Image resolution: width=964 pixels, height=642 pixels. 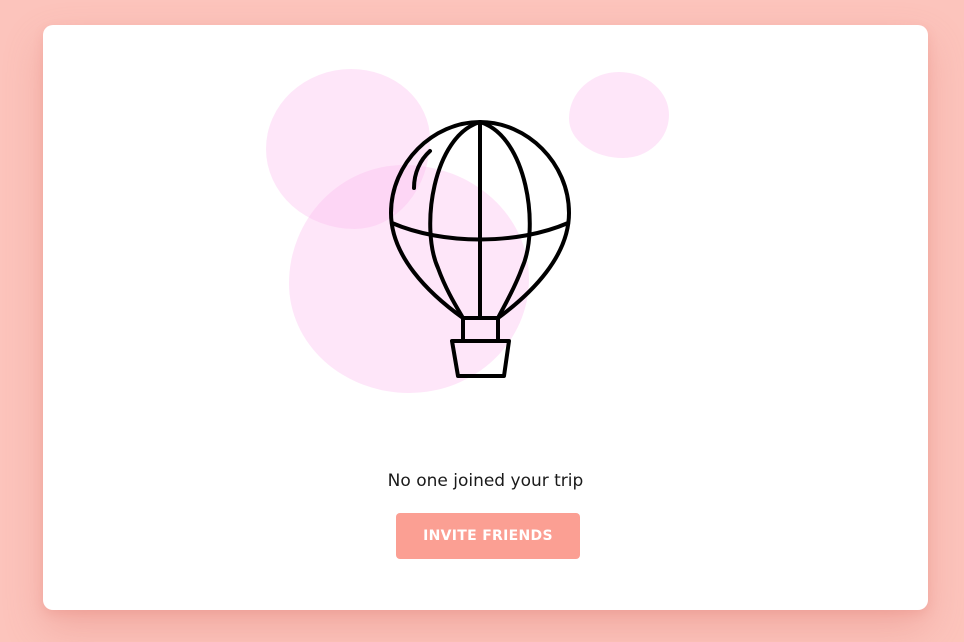 What do you see at coordinates (619, 115) in the screenshot?
I see `decorative-blob` at bounding box center [619, 115].